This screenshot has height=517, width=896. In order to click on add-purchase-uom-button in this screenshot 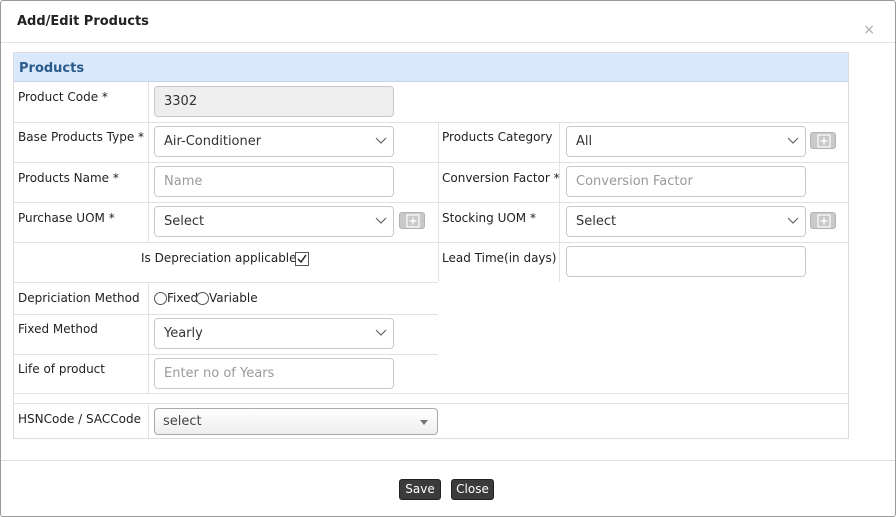, I will do `click(412, 220)`.